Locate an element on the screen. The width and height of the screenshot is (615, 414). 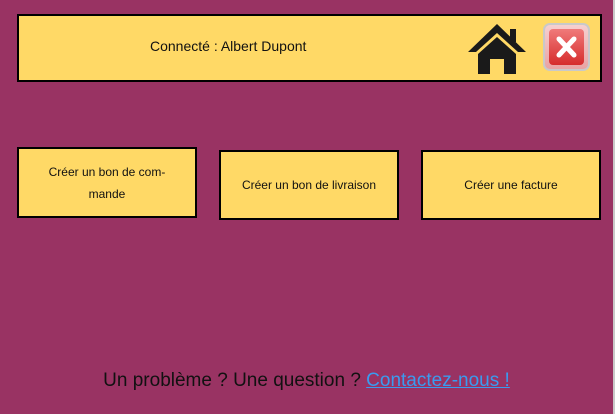
contact-link: Contactez-nous ! is located at coordinates (438, 380).